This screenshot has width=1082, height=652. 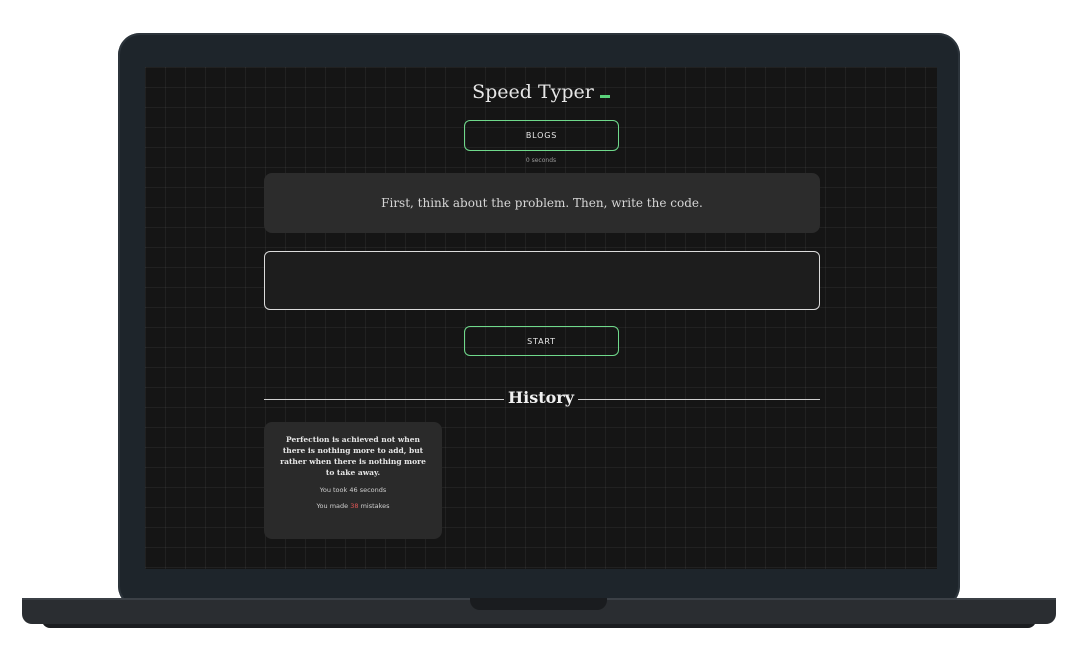 I want to click on mode-sublabel: 0 seconds, so click(x=541, y=160).